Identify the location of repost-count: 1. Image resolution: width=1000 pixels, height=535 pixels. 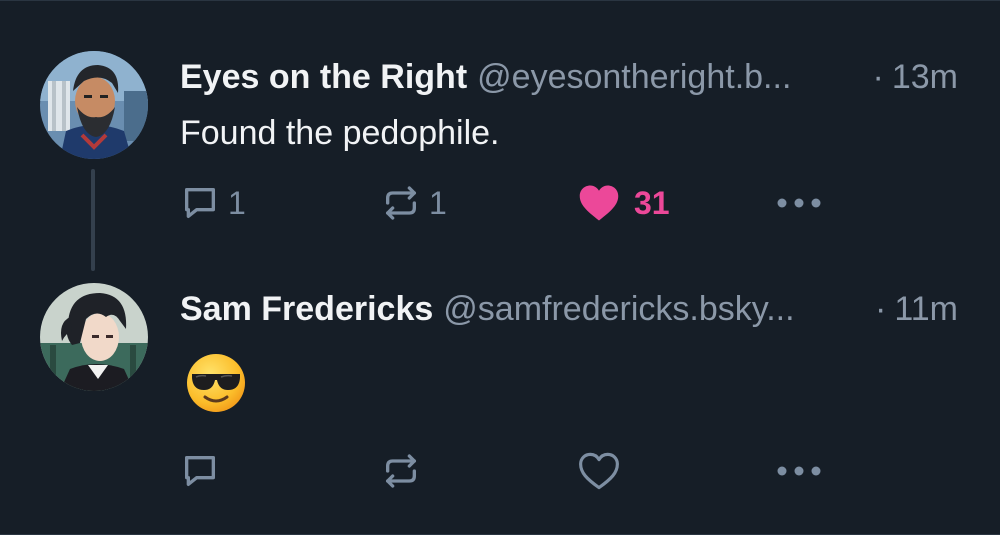
(438, 202).